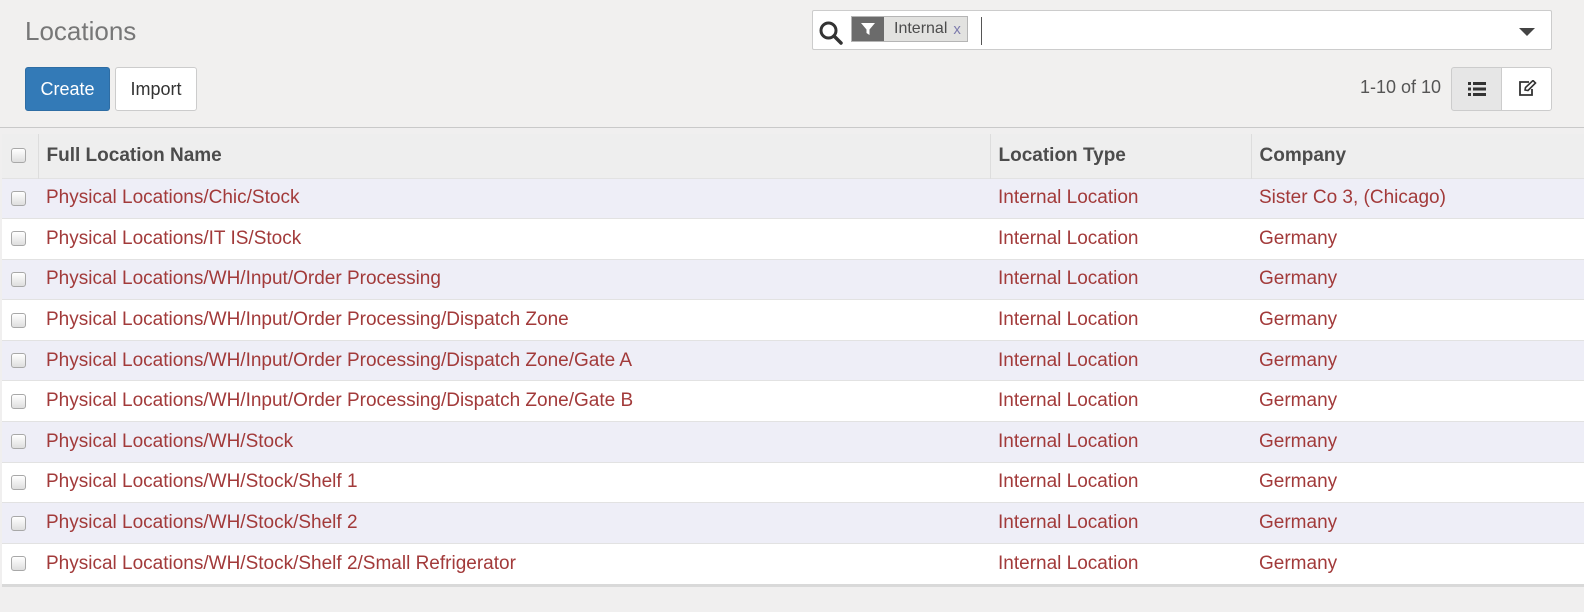 Image resolution: width=1584 pixels, height=612 pixels. I want to click on search-box: Internal x, so click(1182, 30).